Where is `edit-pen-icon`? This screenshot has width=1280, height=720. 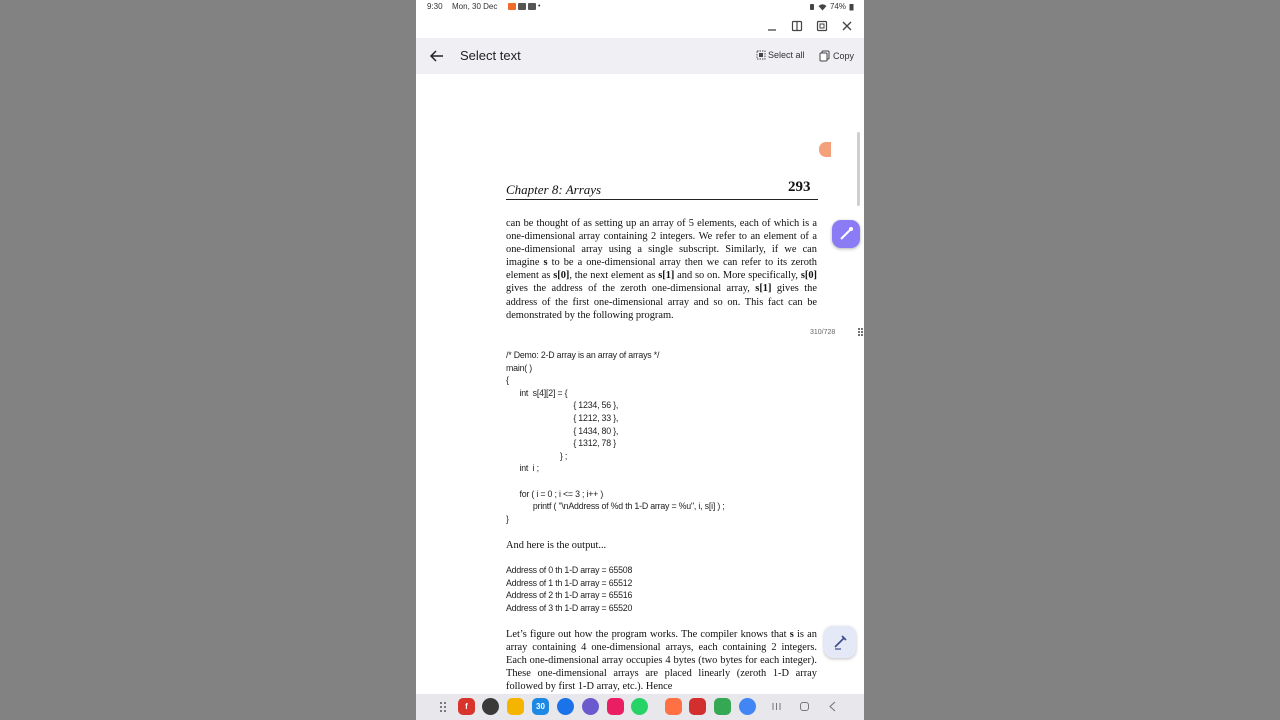
edit-pen-icon is located at coordinates (840, 642).